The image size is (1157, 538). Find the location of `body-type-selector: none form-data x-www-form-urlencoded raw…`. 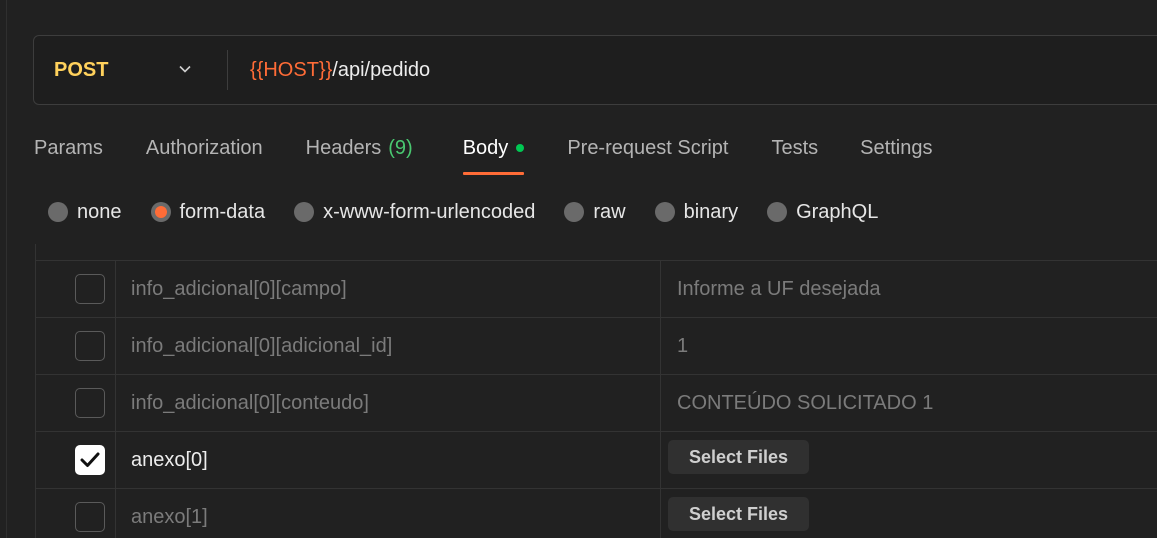

body-type-selector: none form-data x-www-form-urlencoded raw… is located at coordinates (477, 212).